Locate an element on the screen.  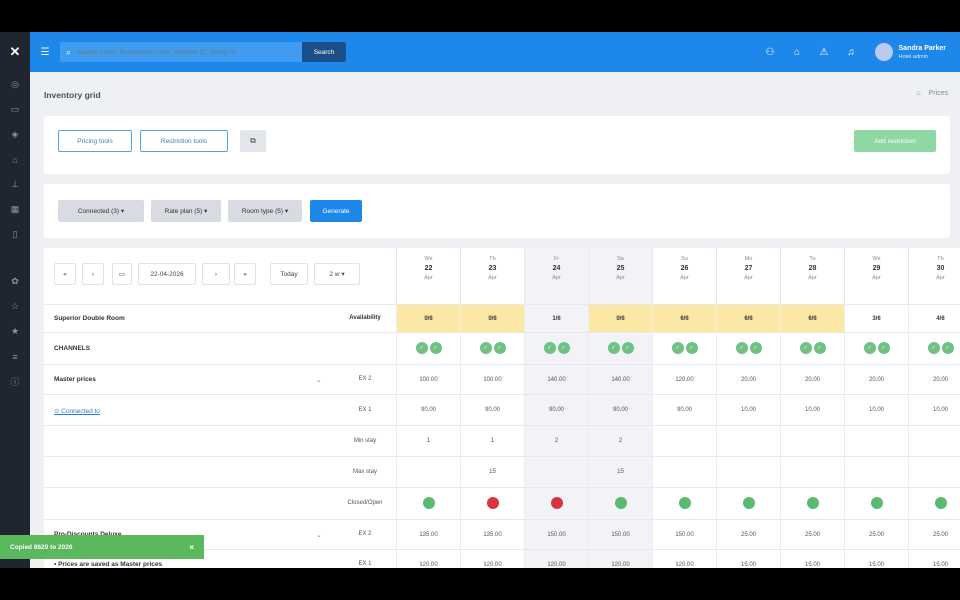
availability-row-cell: 4/6 is located at coordinates (934, 319).